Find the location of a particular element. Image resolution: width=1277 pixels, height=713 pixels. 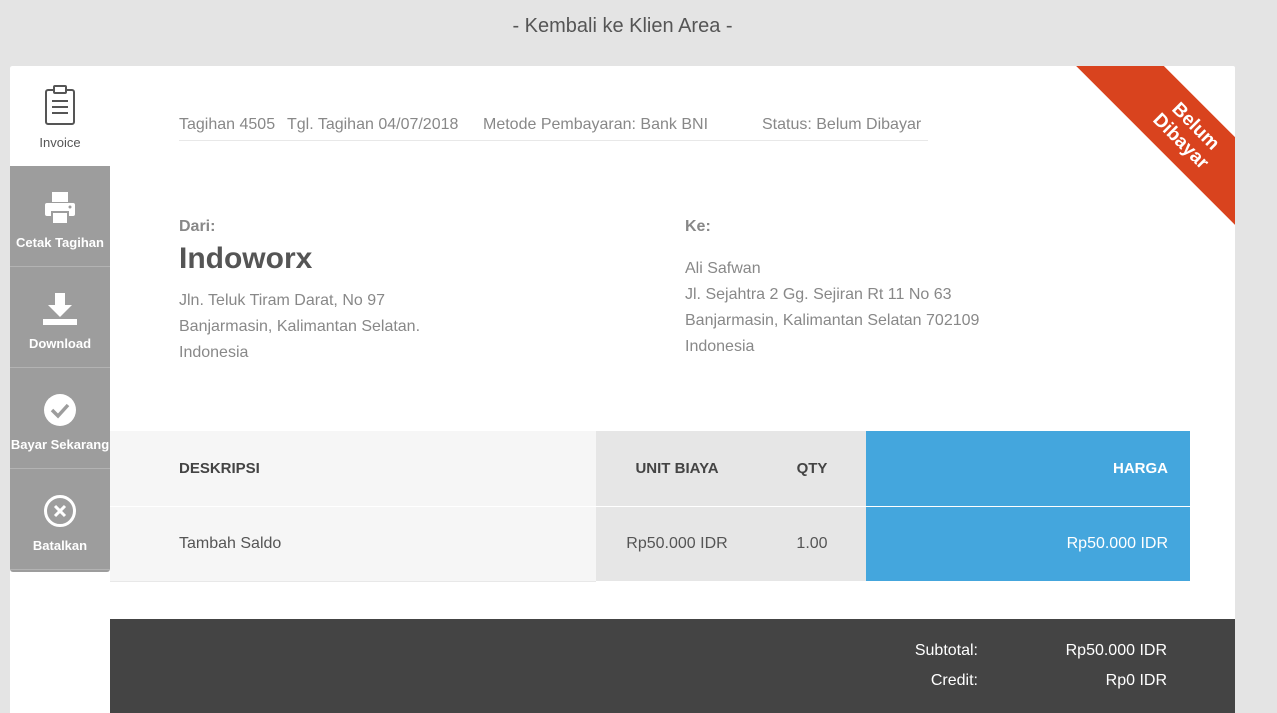

sidebar-item-invoice: Invoice is located at coordinates (60, 116).